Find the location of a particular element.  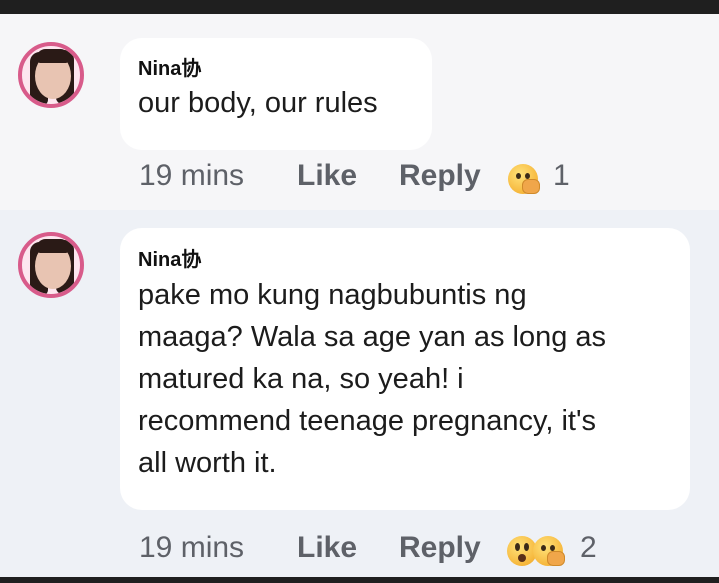

comment-text: our body, our rules is located at coordinates (258, 103).